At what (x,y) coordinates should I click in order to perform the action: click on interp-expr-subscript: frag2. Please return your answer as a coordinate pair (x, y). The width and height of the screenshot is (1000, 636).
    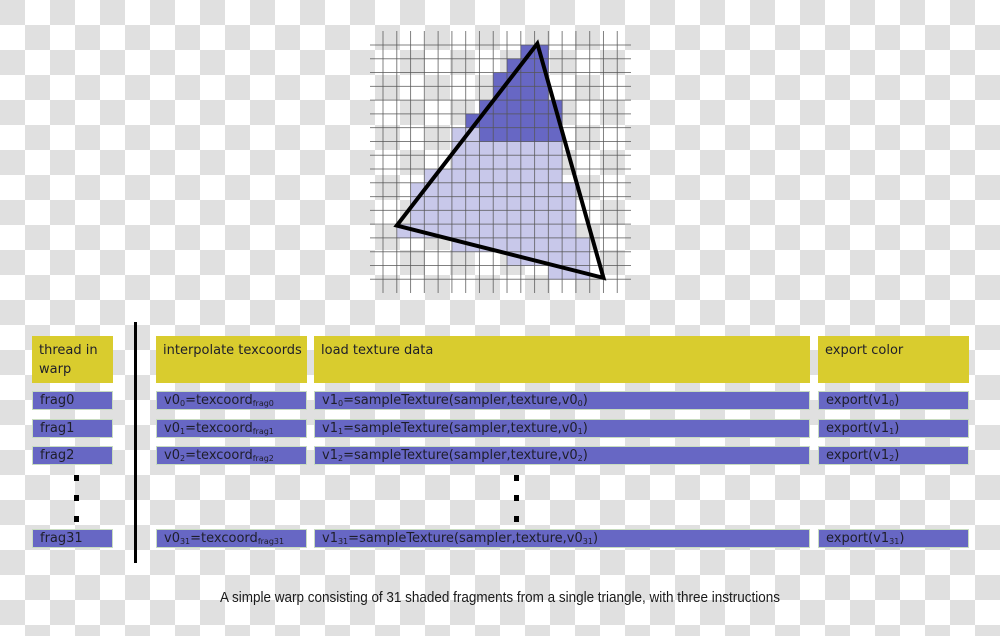
    Looking at the image, I should click on (263, 458).